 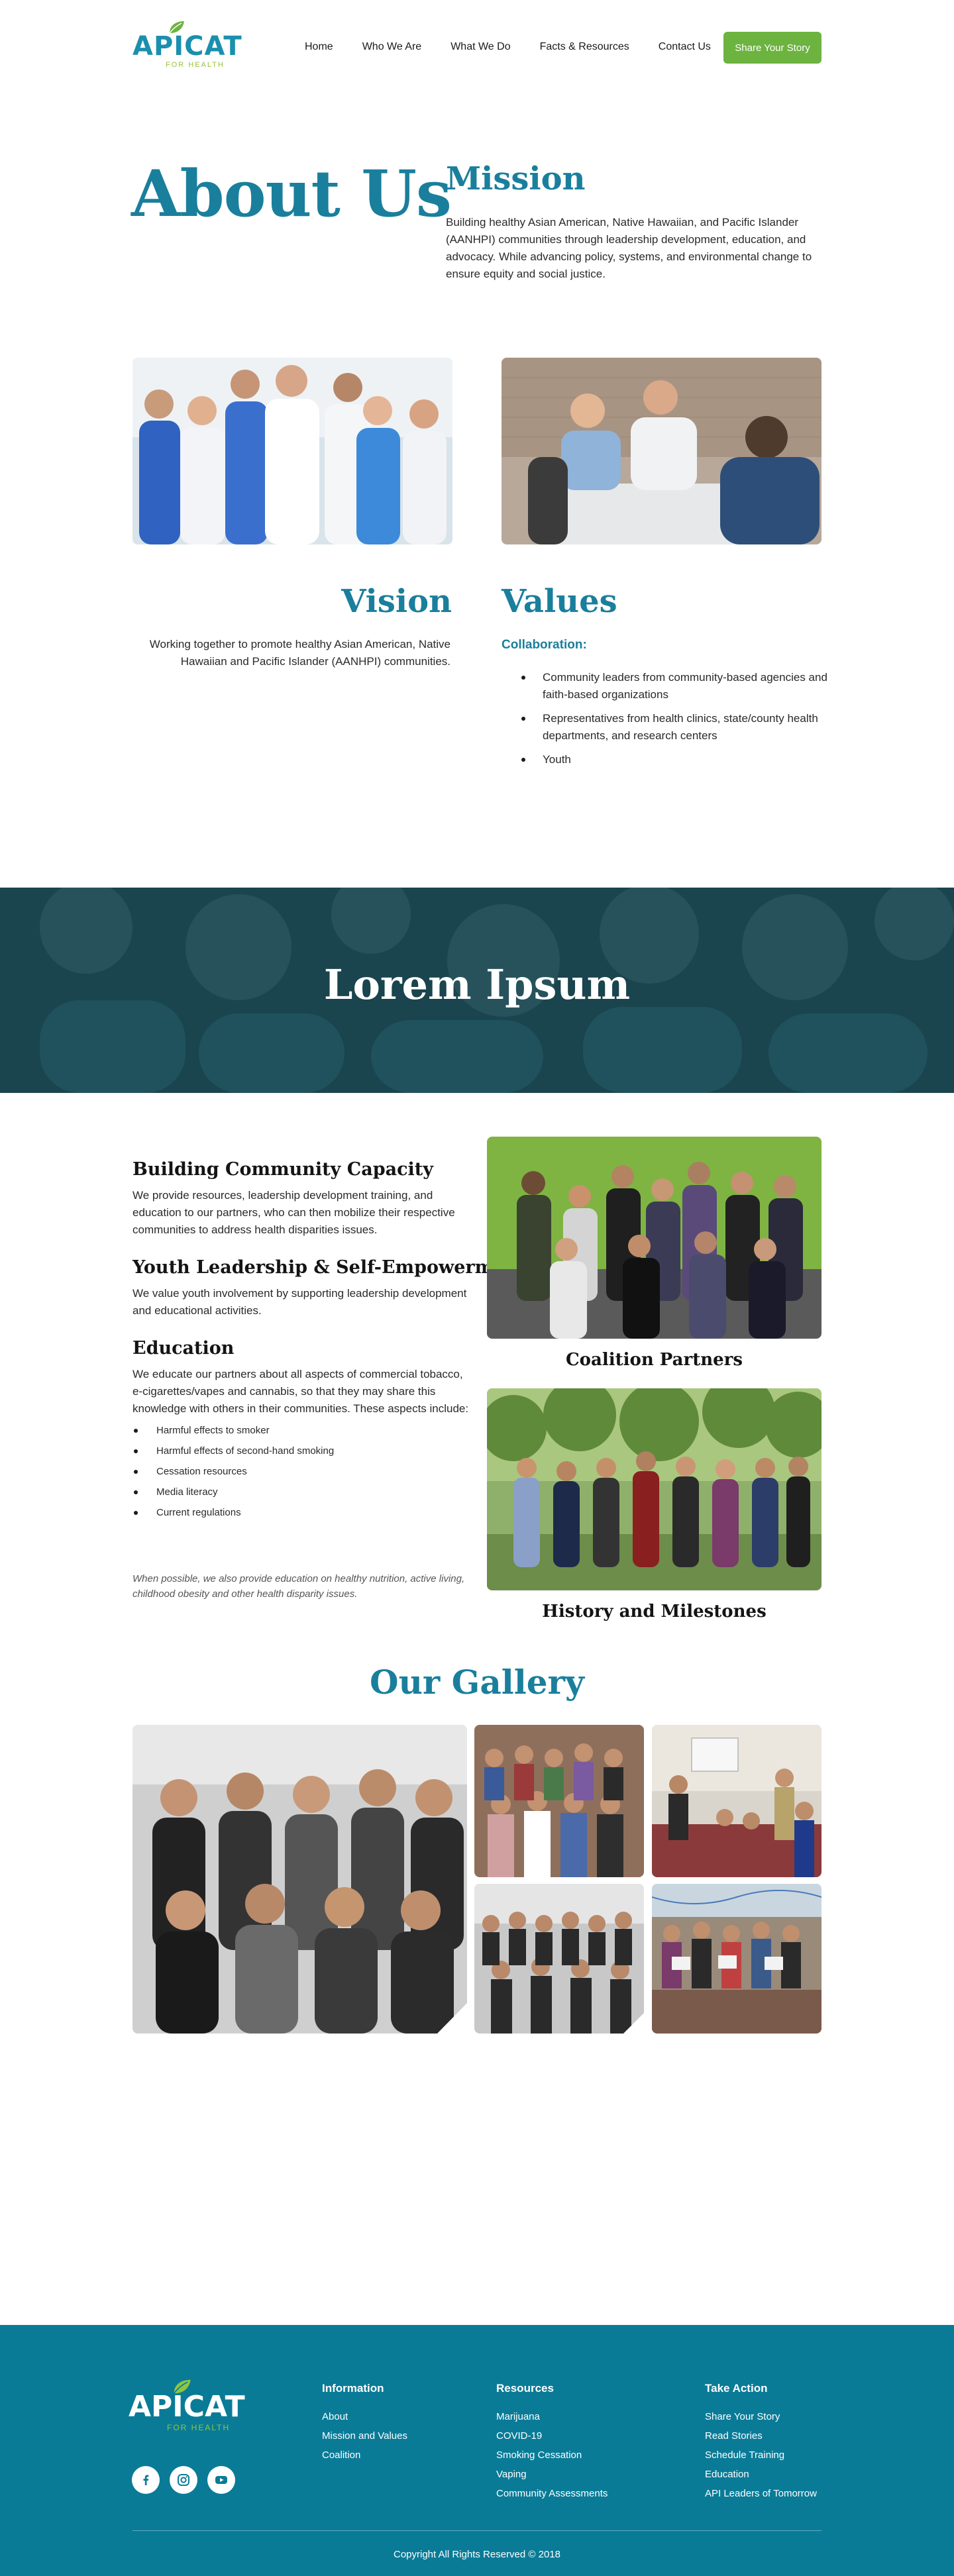 What do you see at coordinates (233, 1451) in the screenshot?
I see `list-item: Harmful effects of second-hand smoking` at bounding box center [233, 1451].